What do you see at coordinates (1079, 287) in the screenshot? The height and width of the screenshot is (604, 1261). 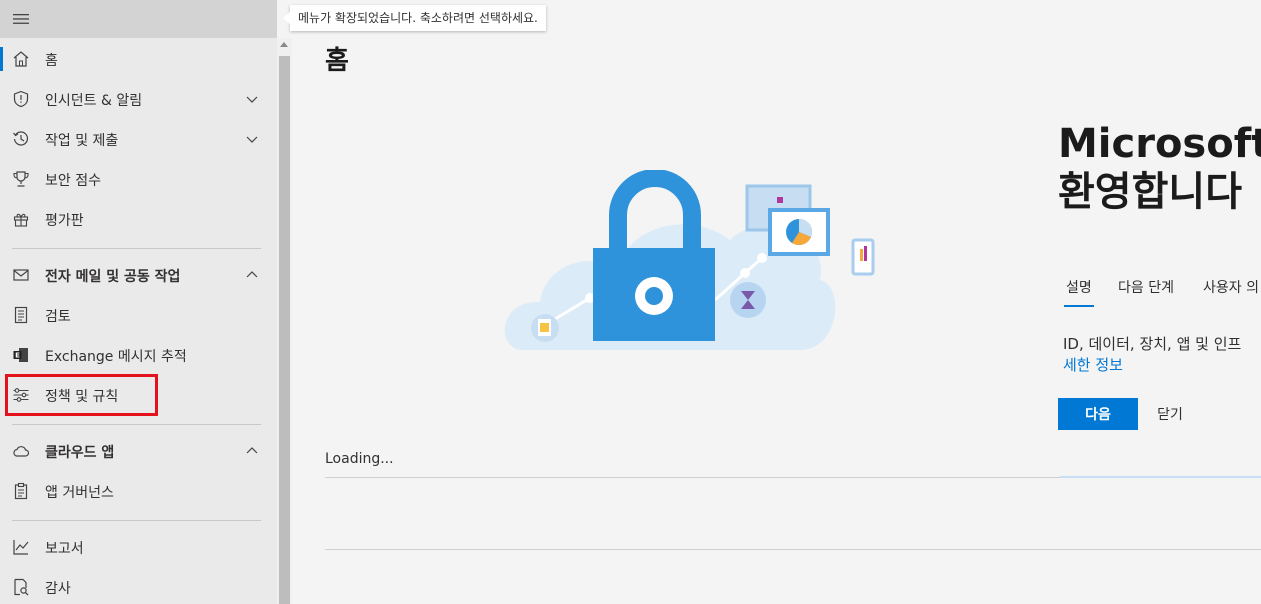 I see `tab-description: 설명` at bounding box center [1079, 287].